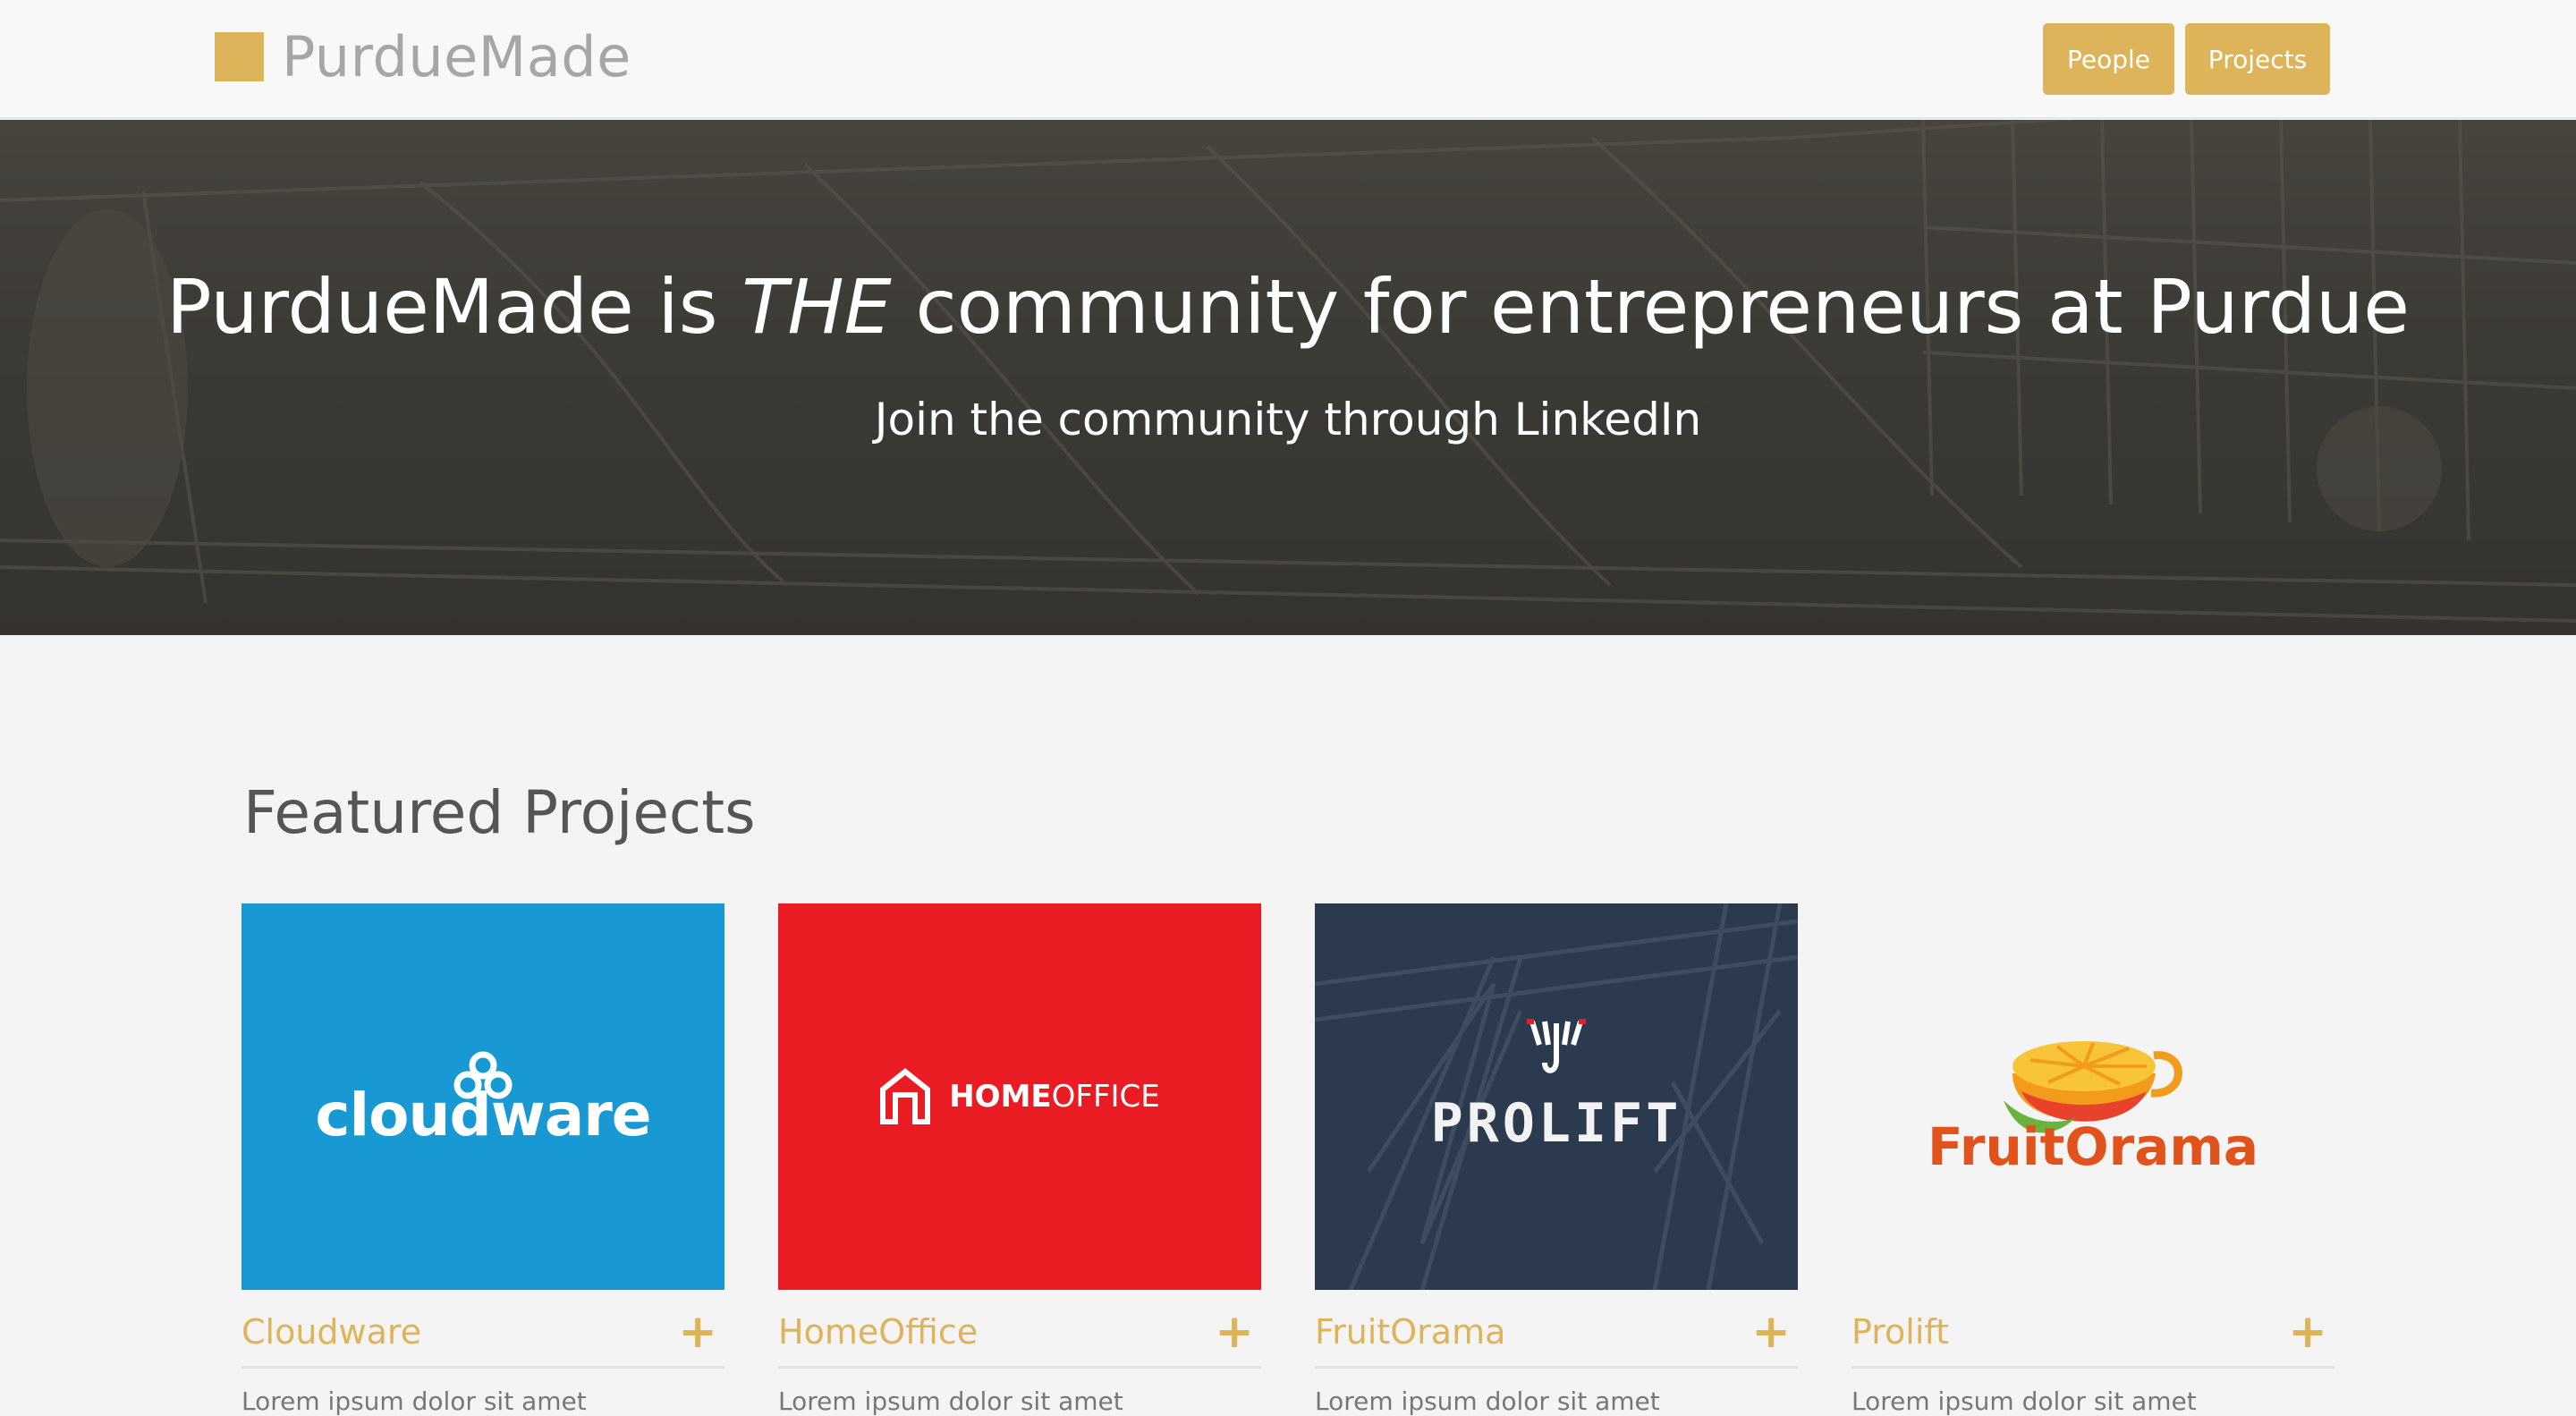  What do you see at coordinates (483, 1333) in the screenshot?
I see `project-card-footer: Cloudware +` at bounding box center [483, 1333].